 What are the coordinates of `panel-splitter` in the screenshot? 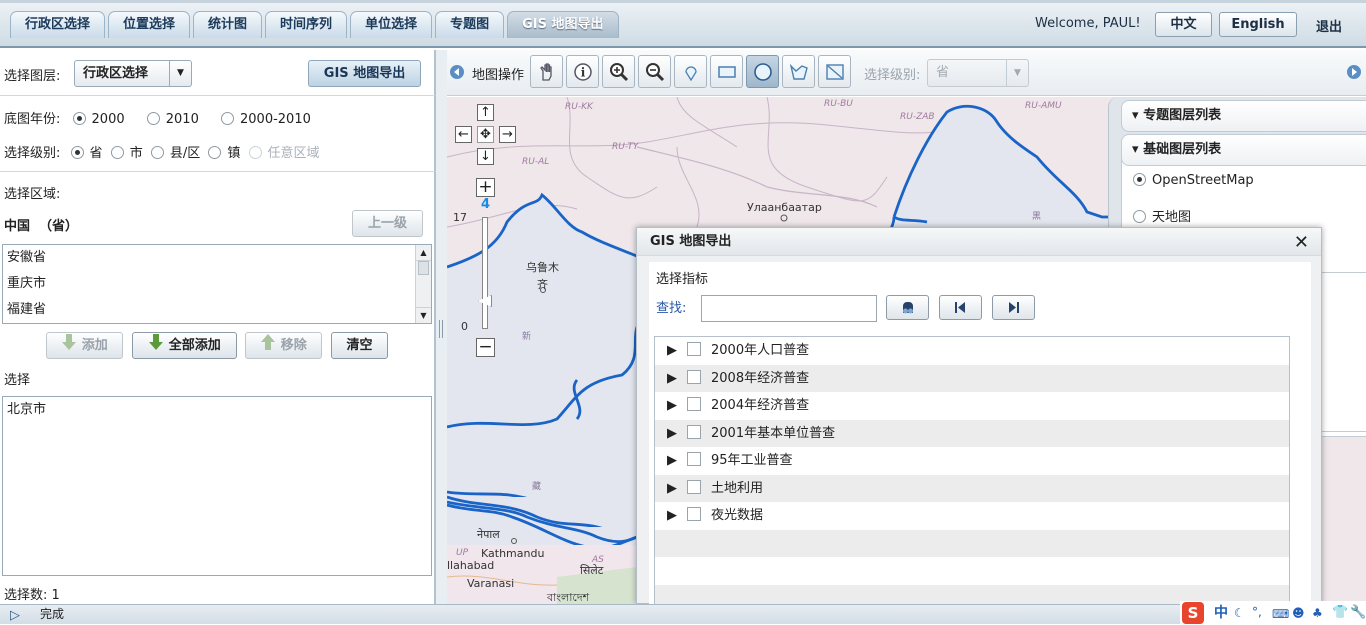 It's located at (441, 327).